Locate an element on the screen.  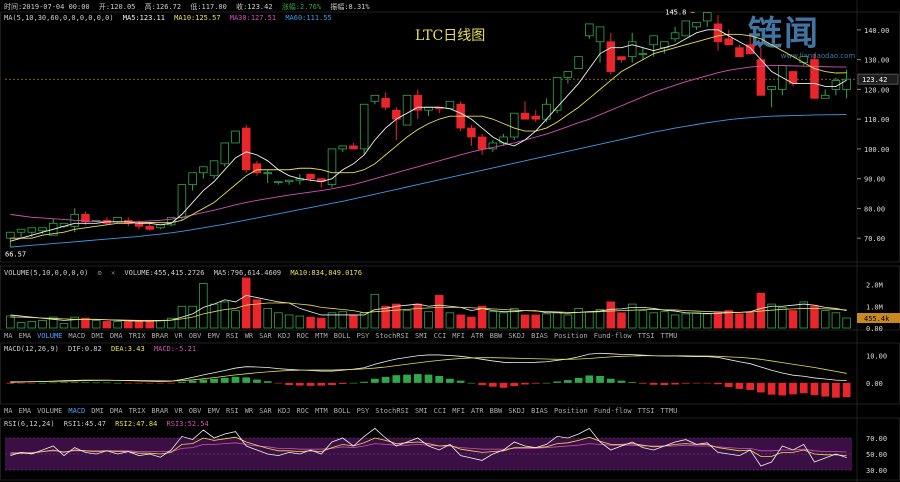
volume-tick-label: 2.0M is located at coordinates (874, 286).